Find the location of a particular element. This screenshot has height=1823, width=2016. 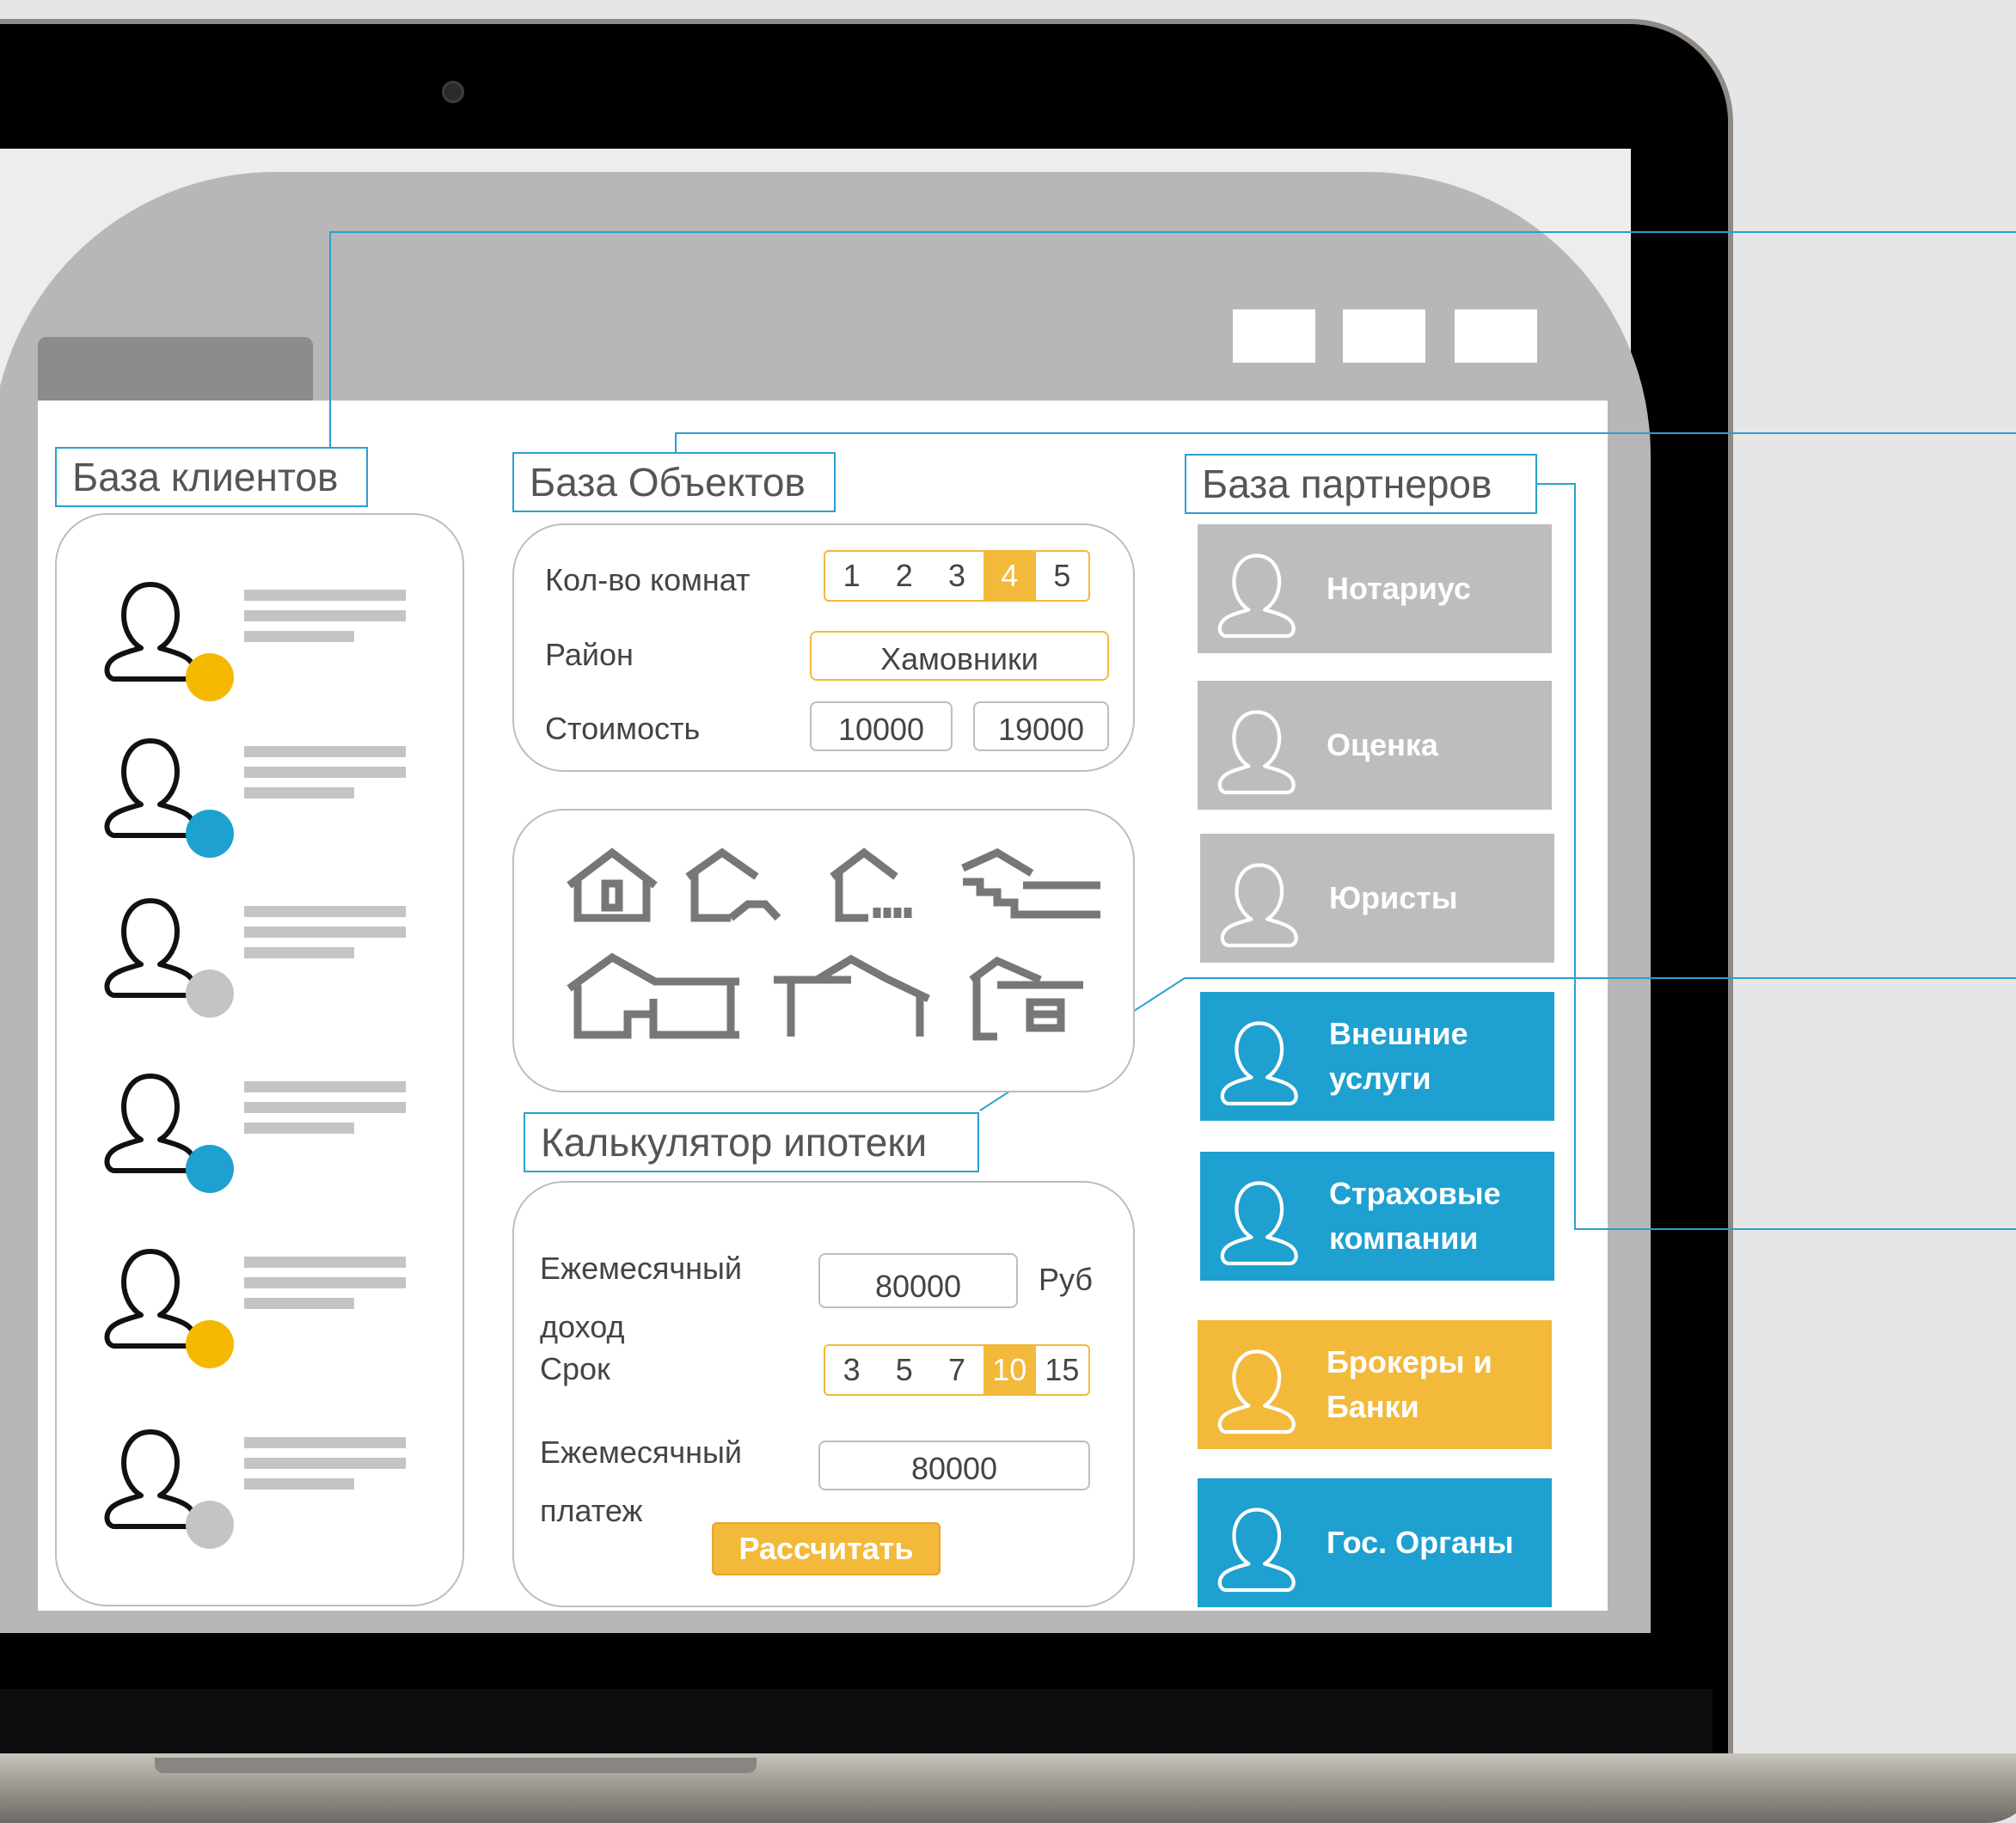

house-fence-icon is located at coordinates (871, 885).